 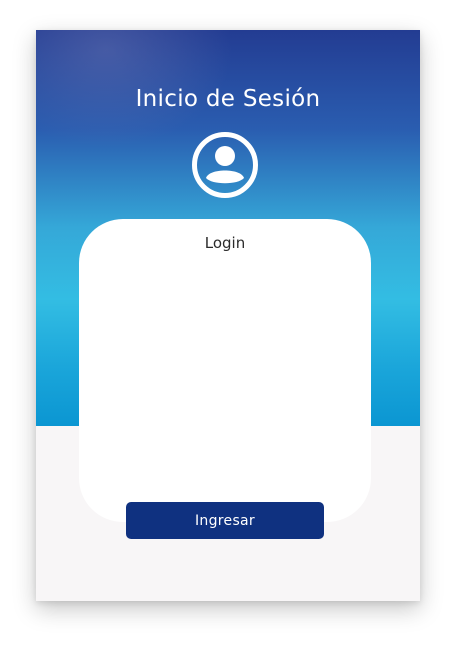 What do you see at coordinates (228, 99) in the screenshot?
I see `page-title: Inicio de Sesión` at bounding box center [228, 99].